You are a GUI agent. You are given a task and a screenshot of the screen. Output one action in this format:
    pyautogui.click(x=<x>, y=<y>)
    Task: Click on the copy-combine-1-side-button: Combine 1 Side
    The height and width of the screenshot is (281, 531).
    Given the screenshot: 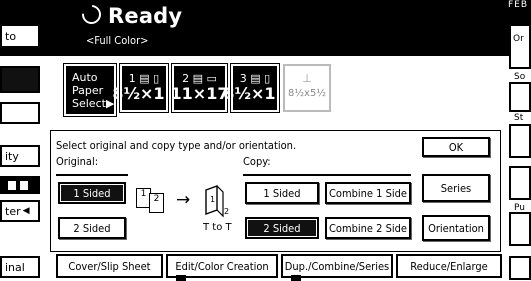 What is the action you would take?
    pyautogui.click(x=368, y=193)
    